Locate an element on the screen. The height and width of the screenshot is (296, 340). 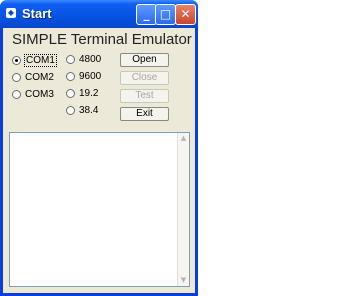
port-label: COM1 is located at coordinates (40, 60).